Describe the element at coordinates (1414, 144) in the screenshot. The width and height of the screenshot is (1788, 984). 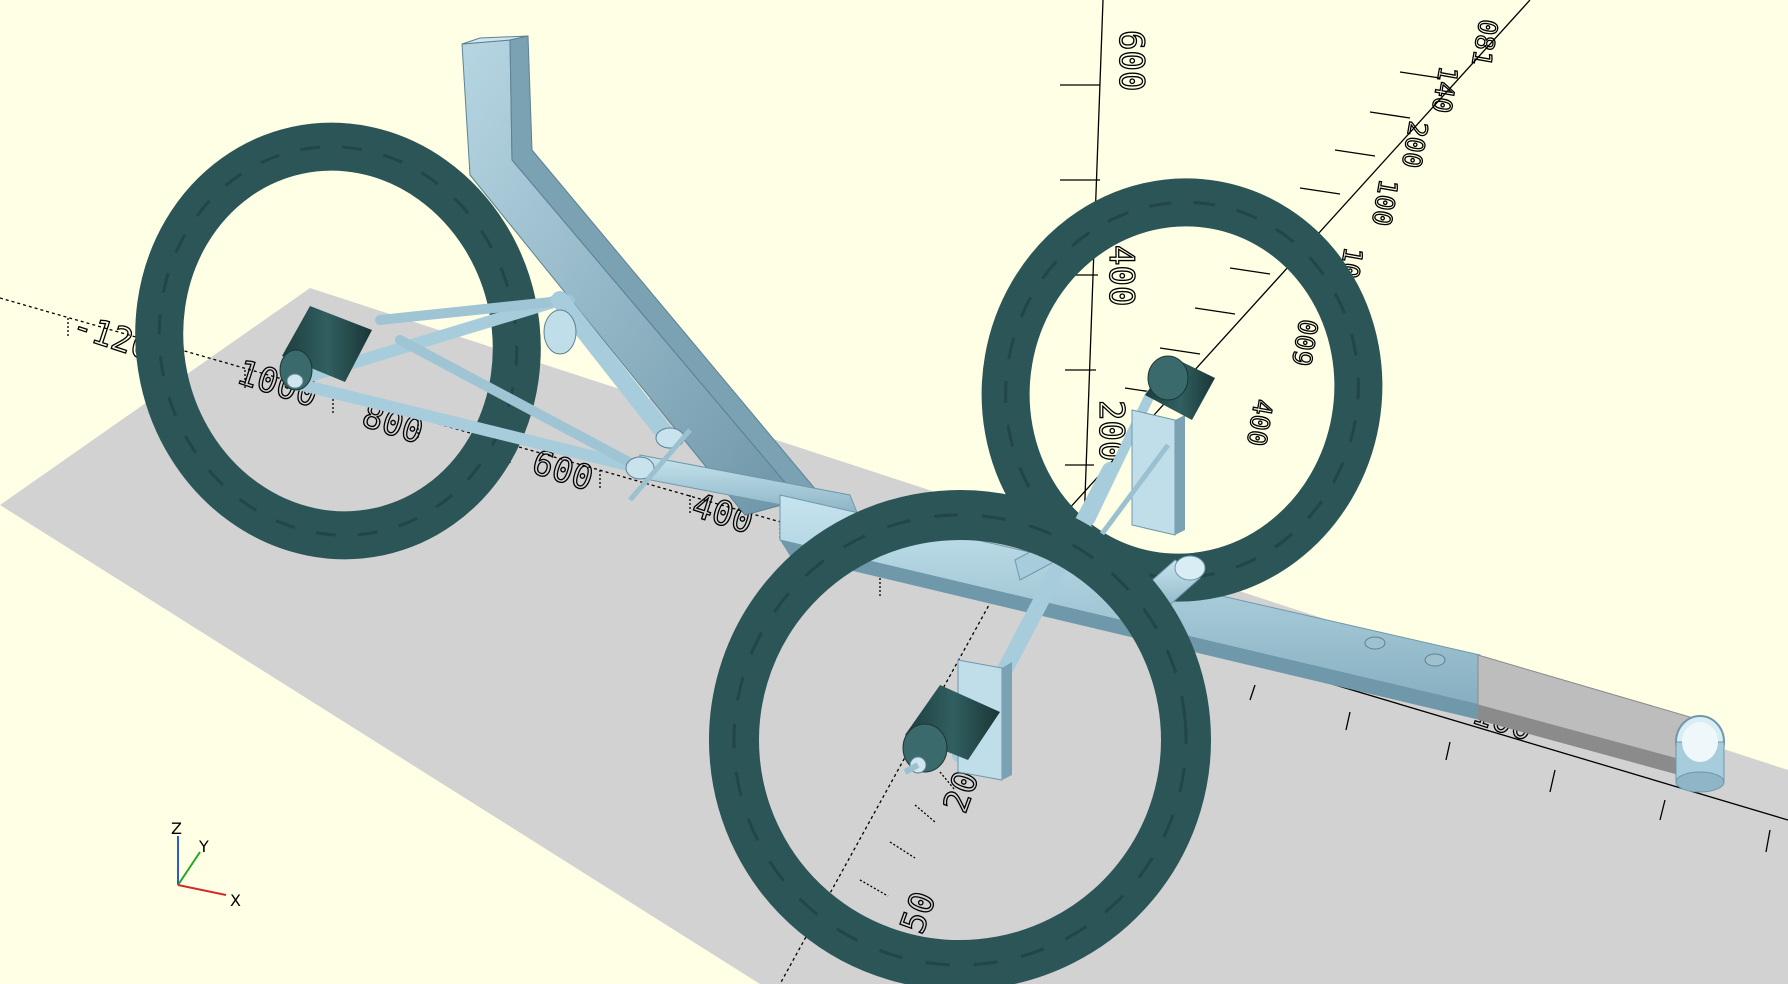
I see `y-tick-label: 200` at that location.